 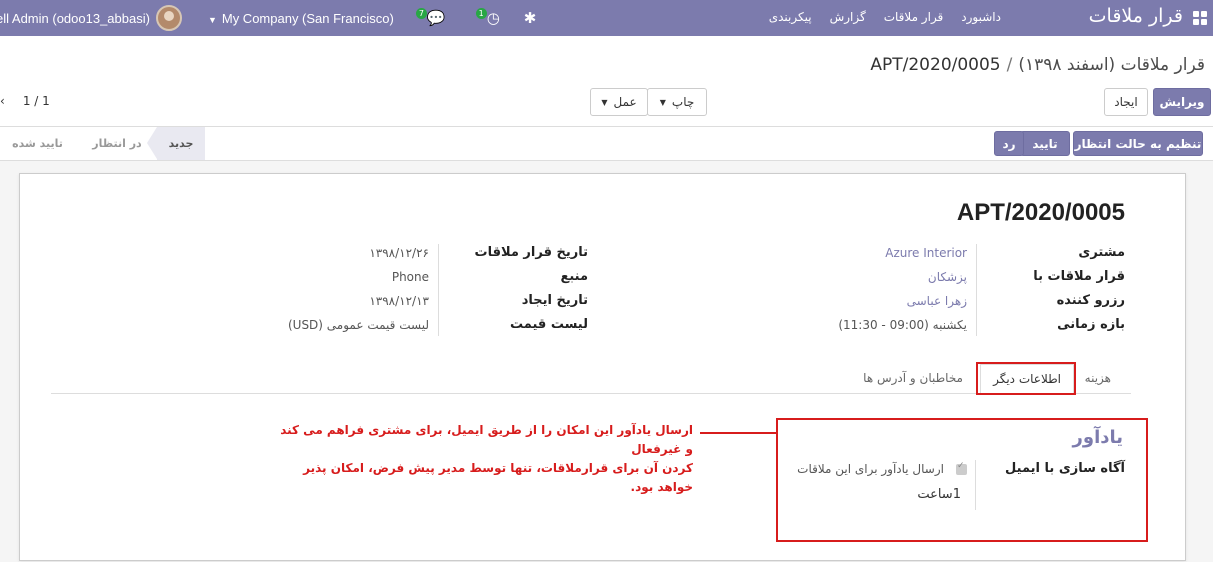 I want to click on print-label: چاپ, so click(x=683, y=102).